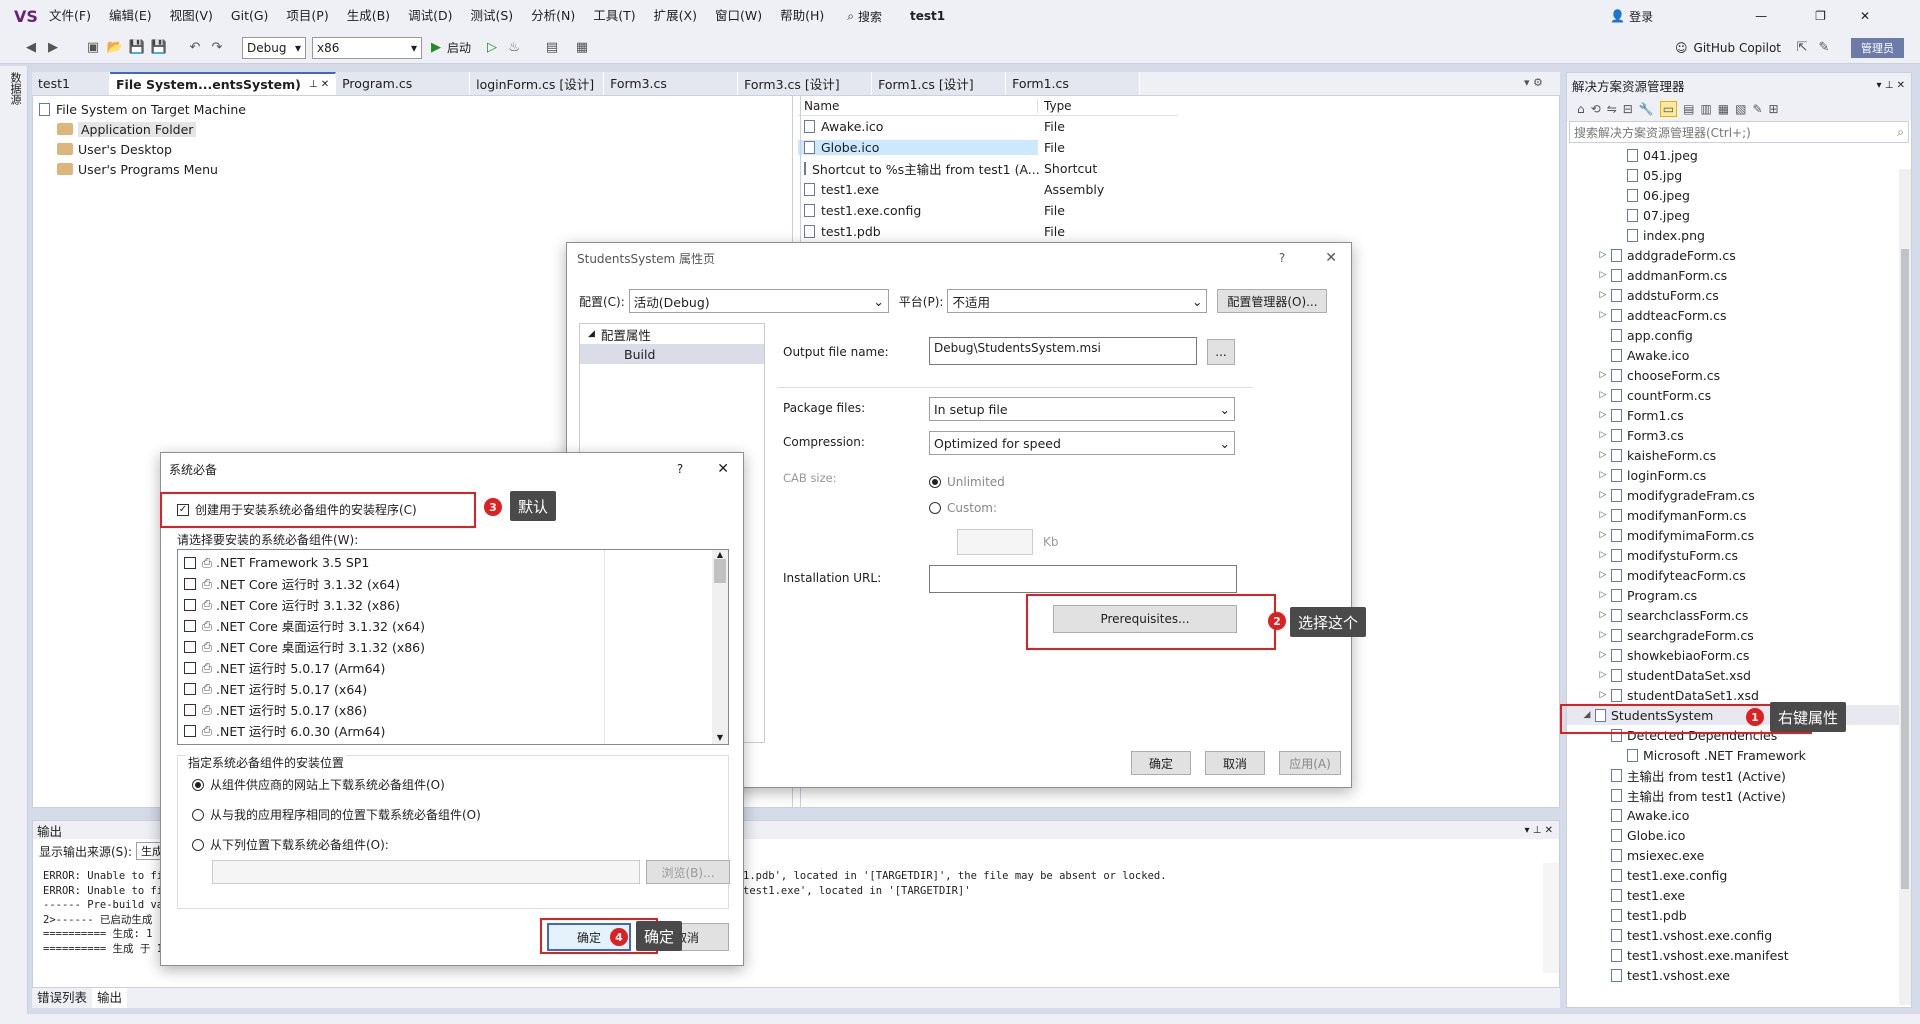  Describe the element at coordinates (1739, 555) in the screenshot. I see `se-item: ▷ modifystuForm.cs` at that location.